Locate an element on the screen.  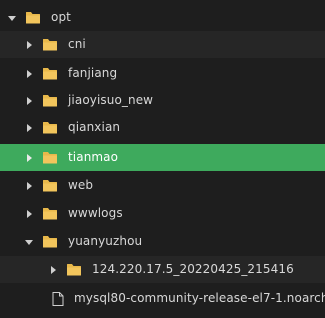
tree-item-backup-folder: 124.220.17.5_20220425_215416 is located at coordinates (162, 269).